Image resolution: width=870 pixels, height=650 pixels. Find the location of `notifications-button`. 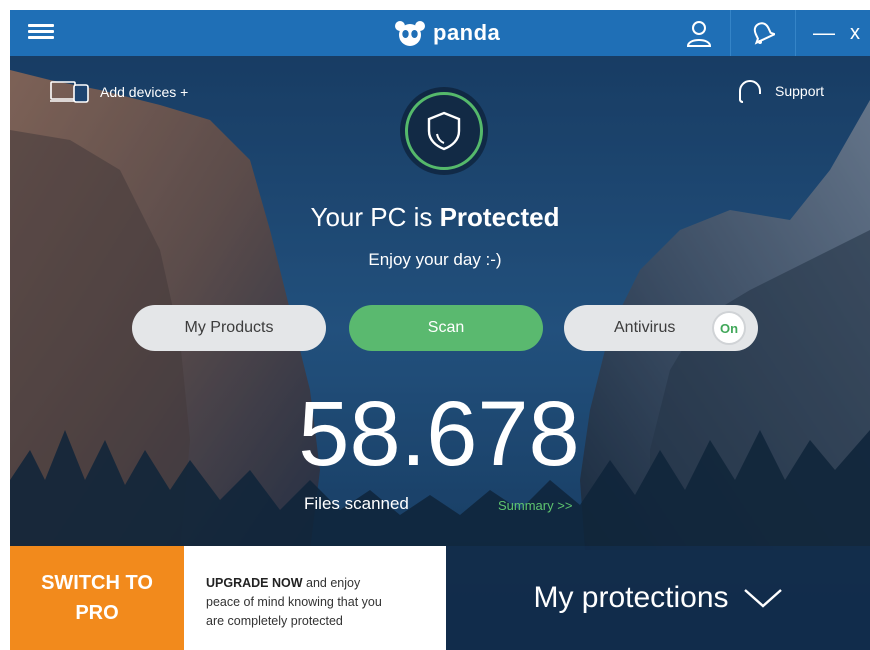

notifications-button is located at coordinates (763, 33).